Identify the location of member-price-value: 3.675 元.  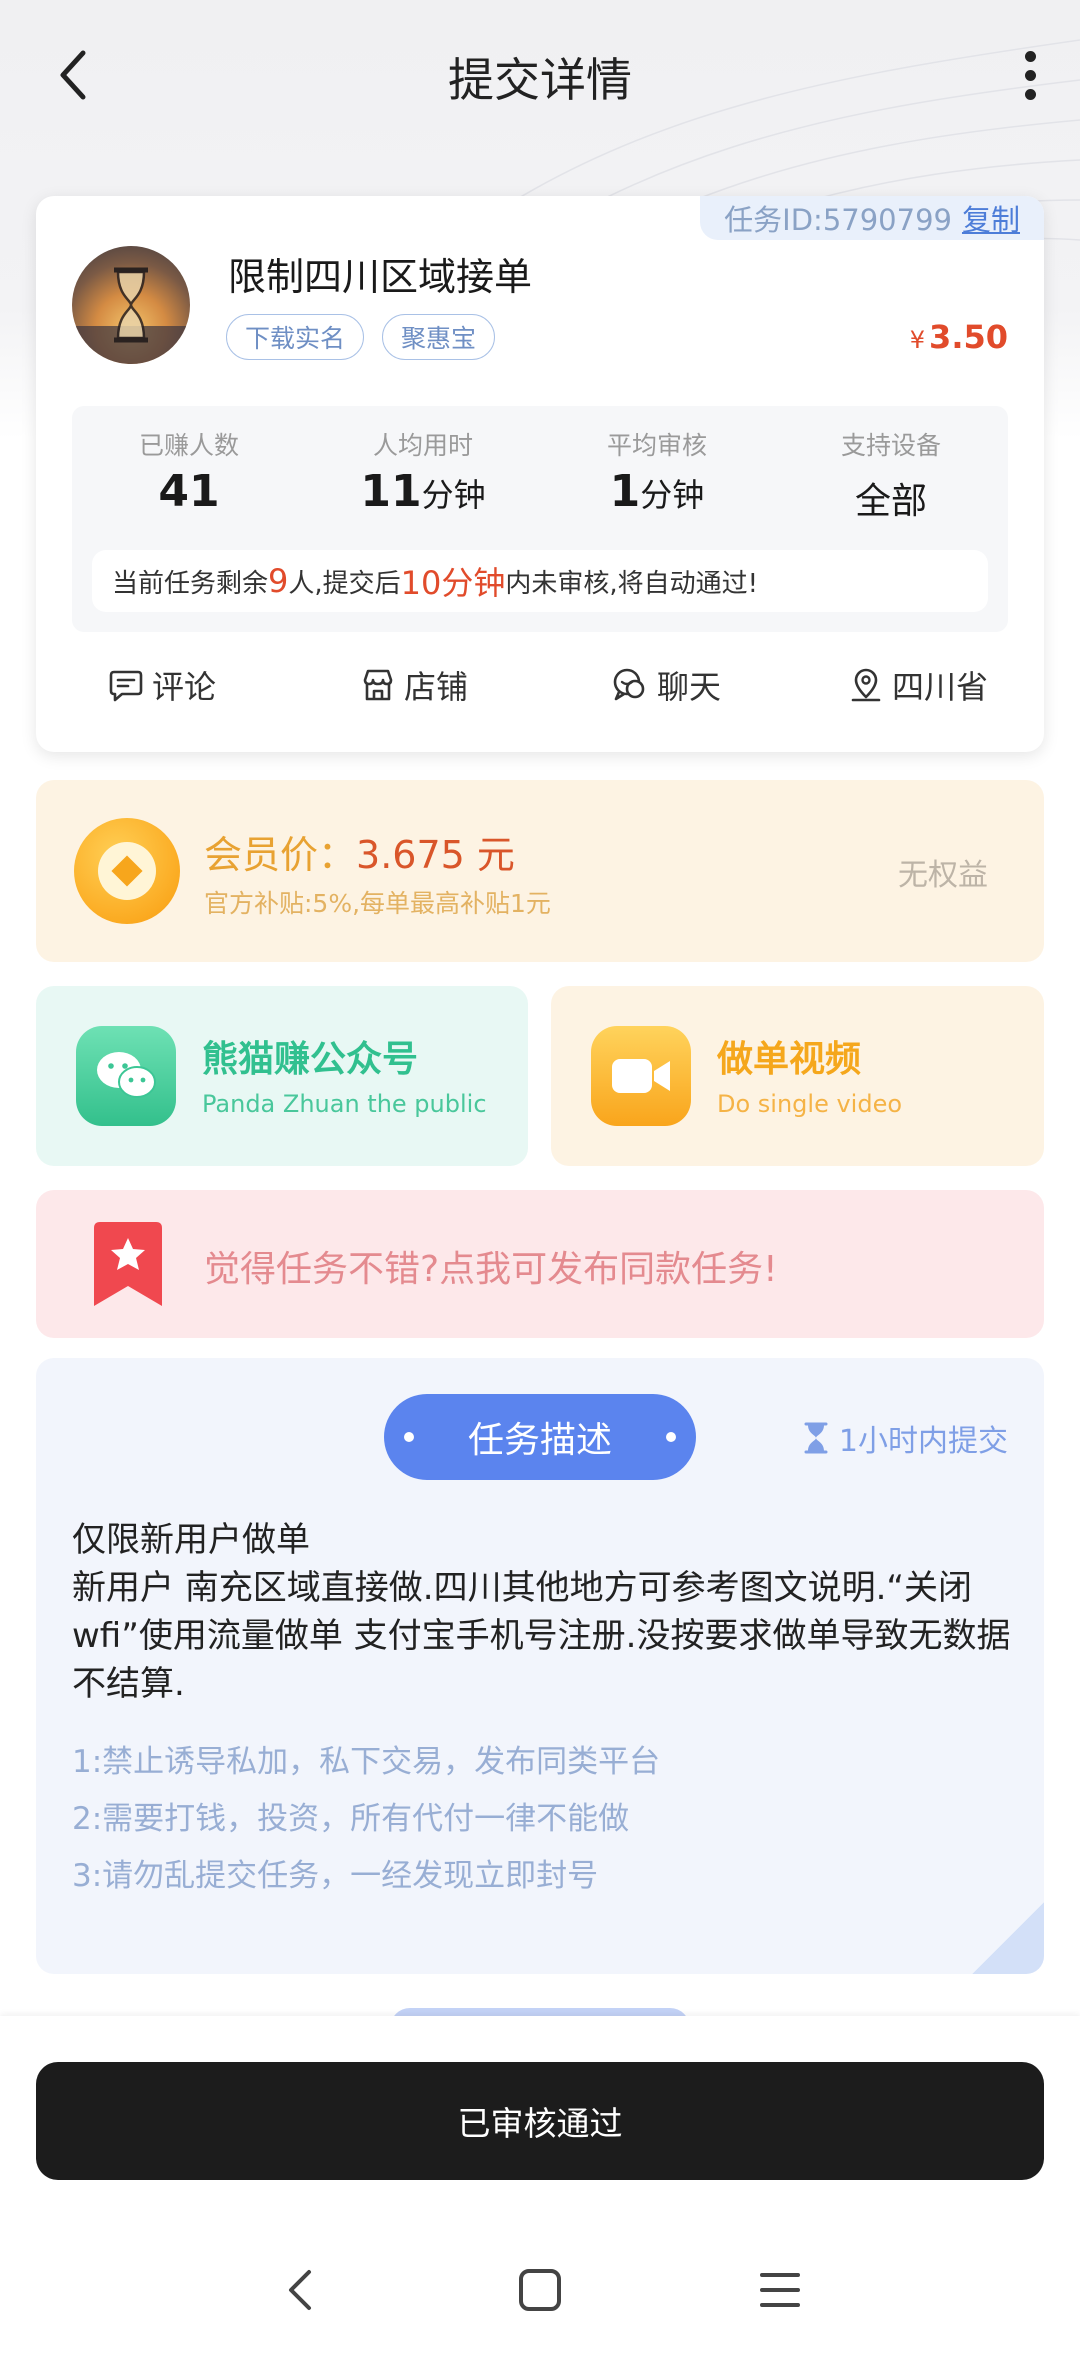
(435, 855).